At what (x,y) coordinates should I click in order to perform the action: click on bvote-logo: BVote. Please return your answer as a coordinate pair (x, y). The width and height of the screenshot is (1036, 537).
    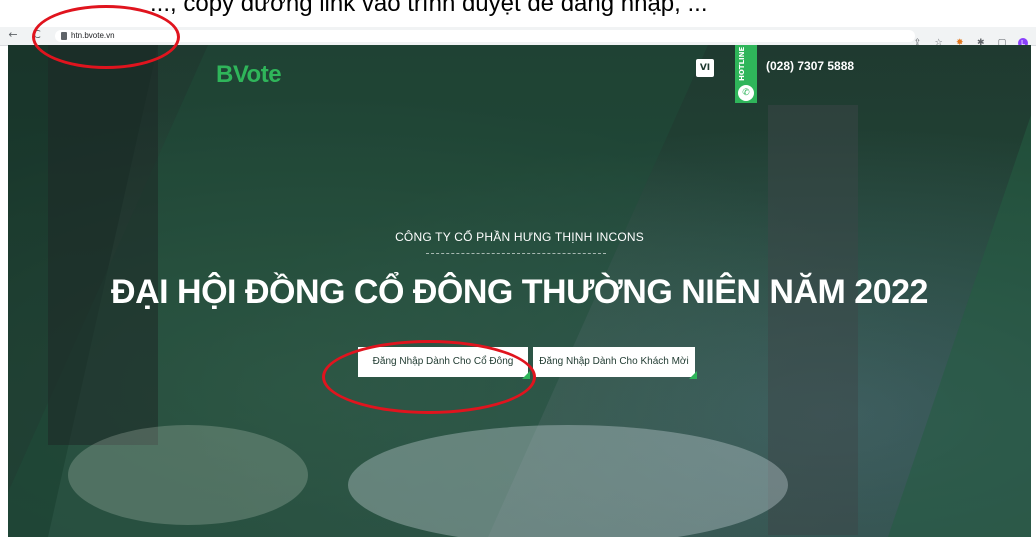
    Looking at the image, I should click on (249, 75).